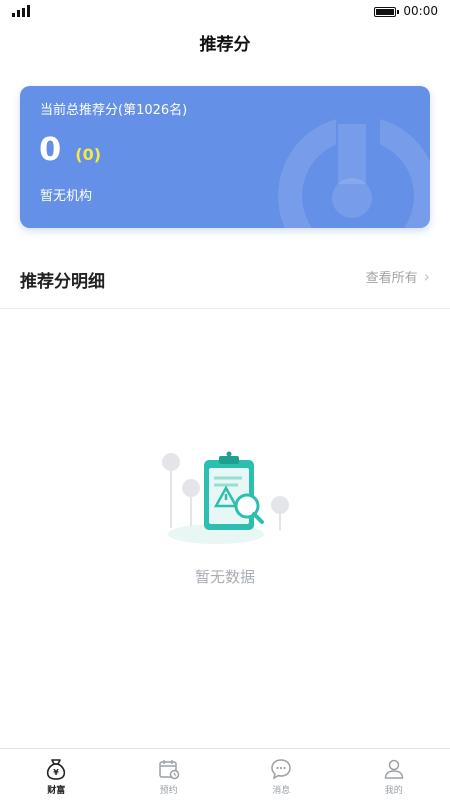  I want to click on view-all-link: 查看所有 ›, so click(398, 276).